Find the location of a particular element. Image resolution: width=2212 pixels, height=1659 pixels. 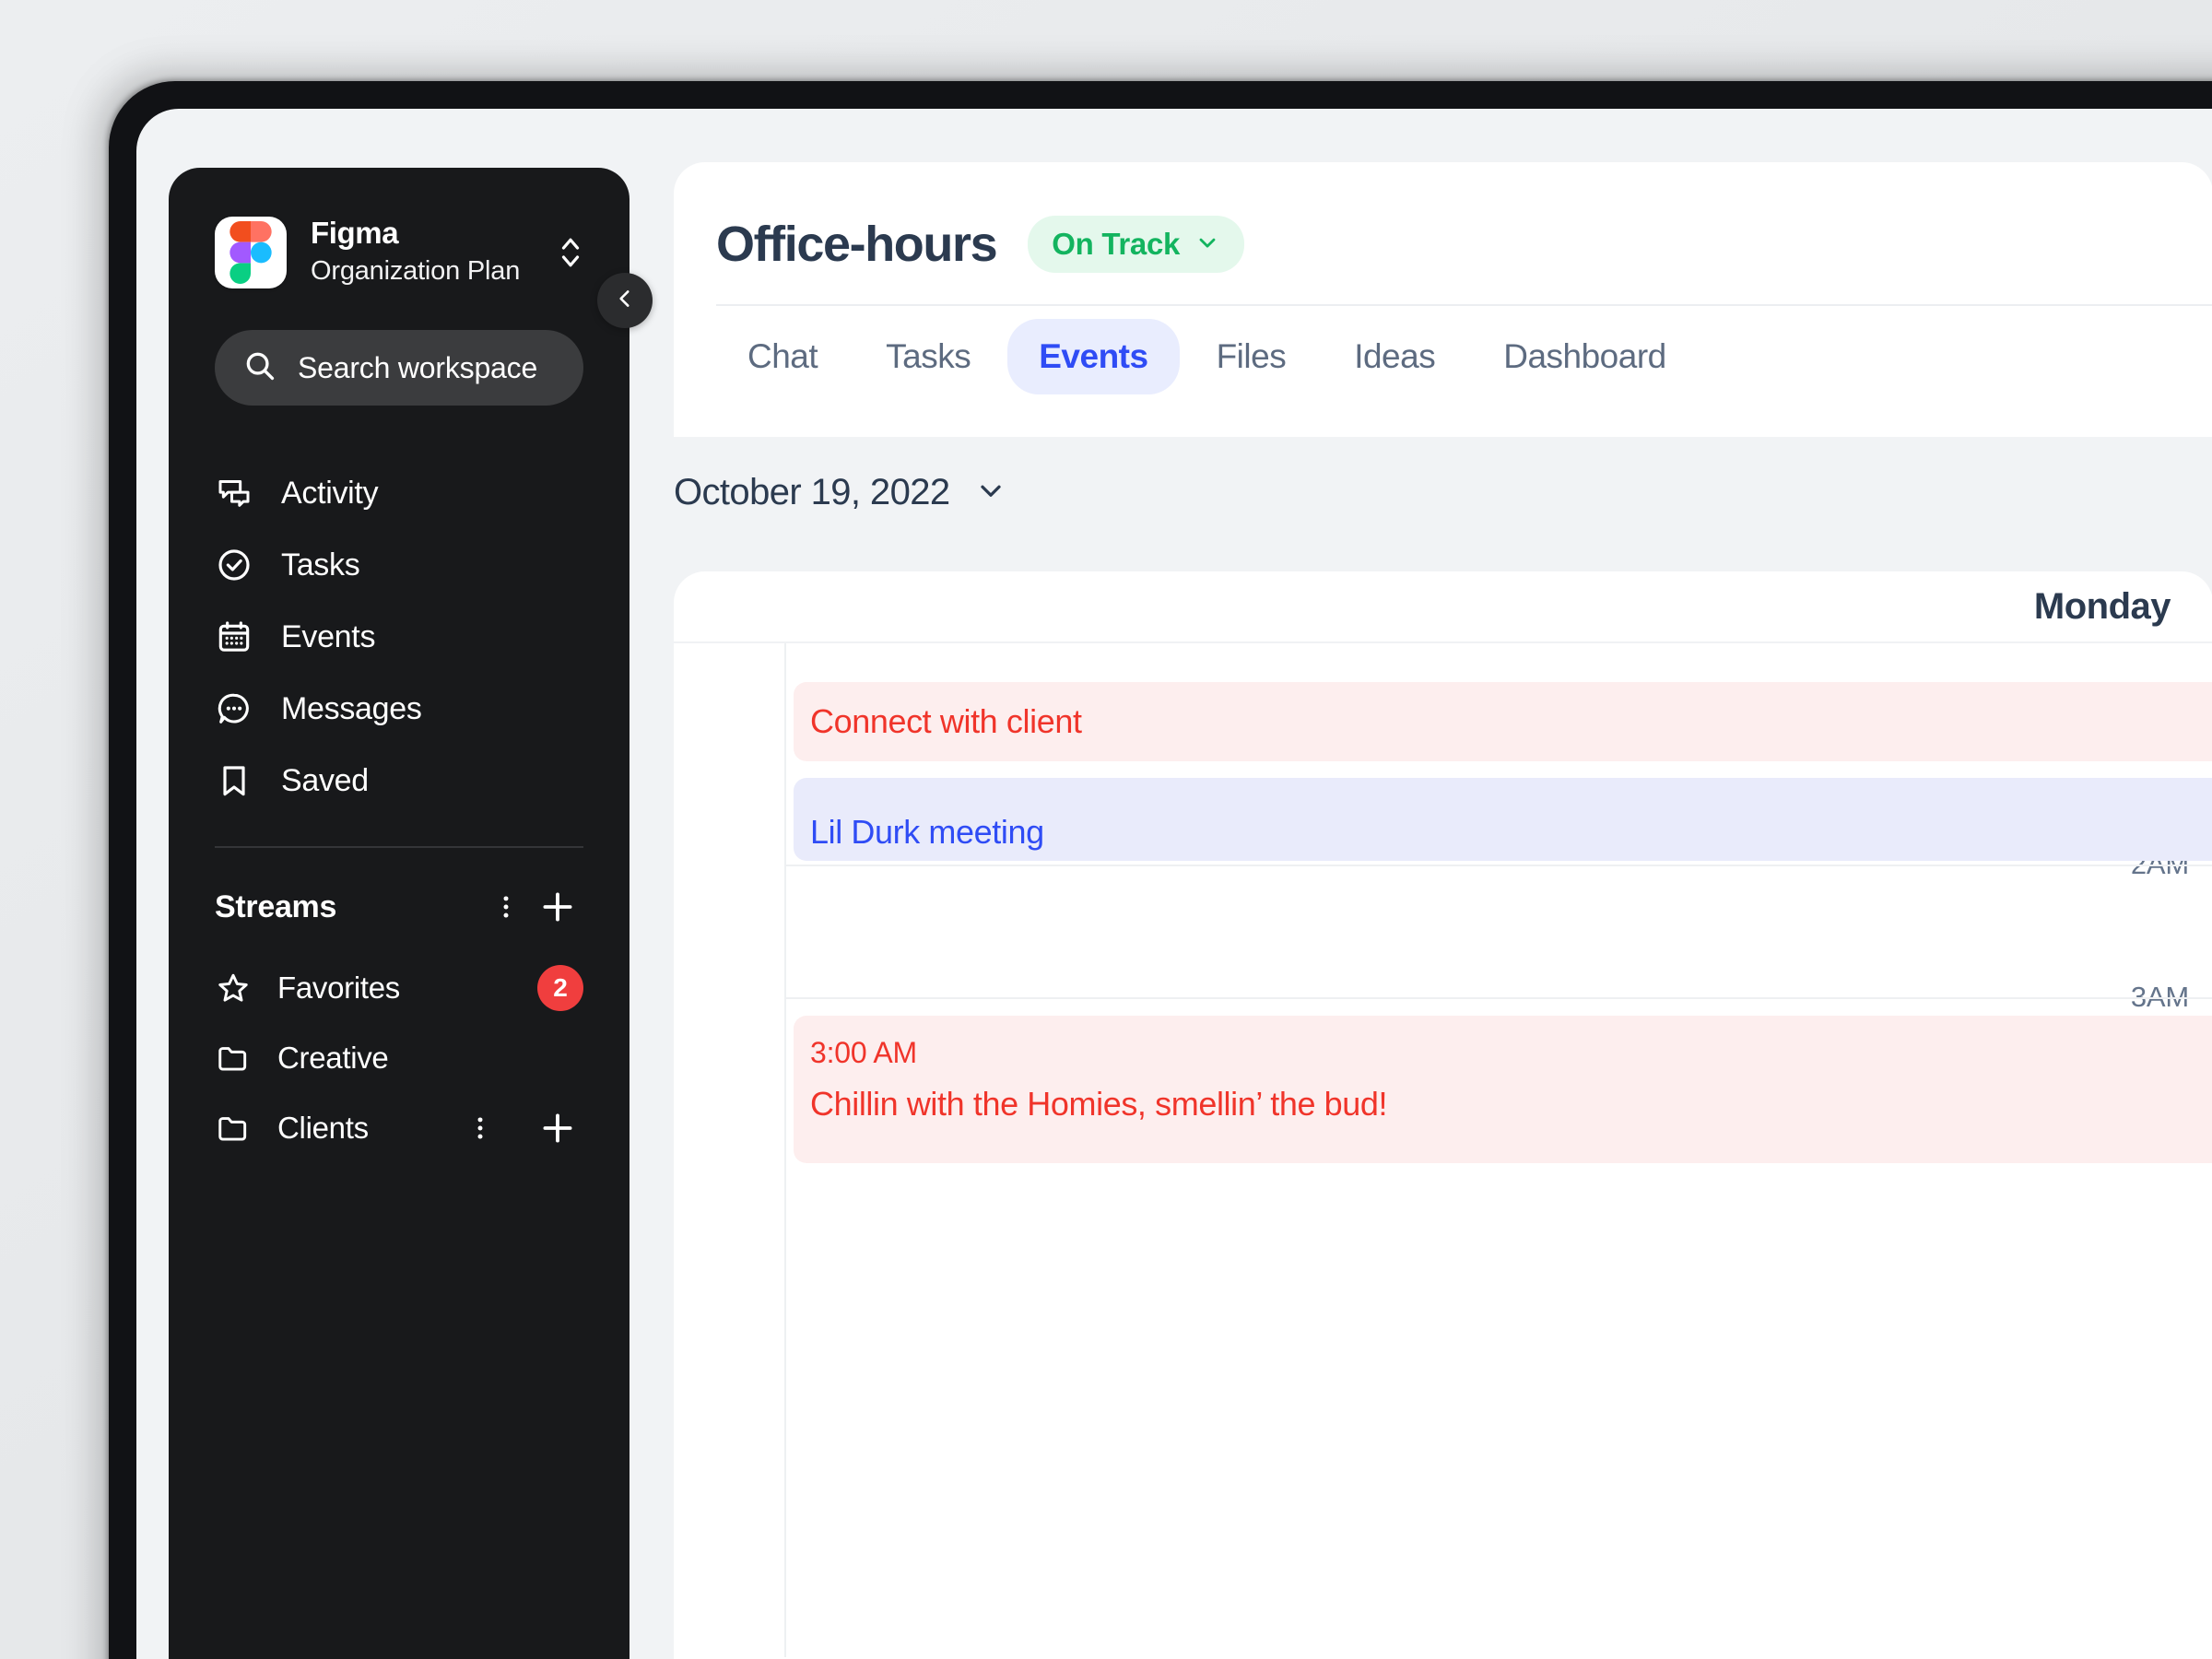

sidebar-collapse-button is located at coordinates (625, 300).